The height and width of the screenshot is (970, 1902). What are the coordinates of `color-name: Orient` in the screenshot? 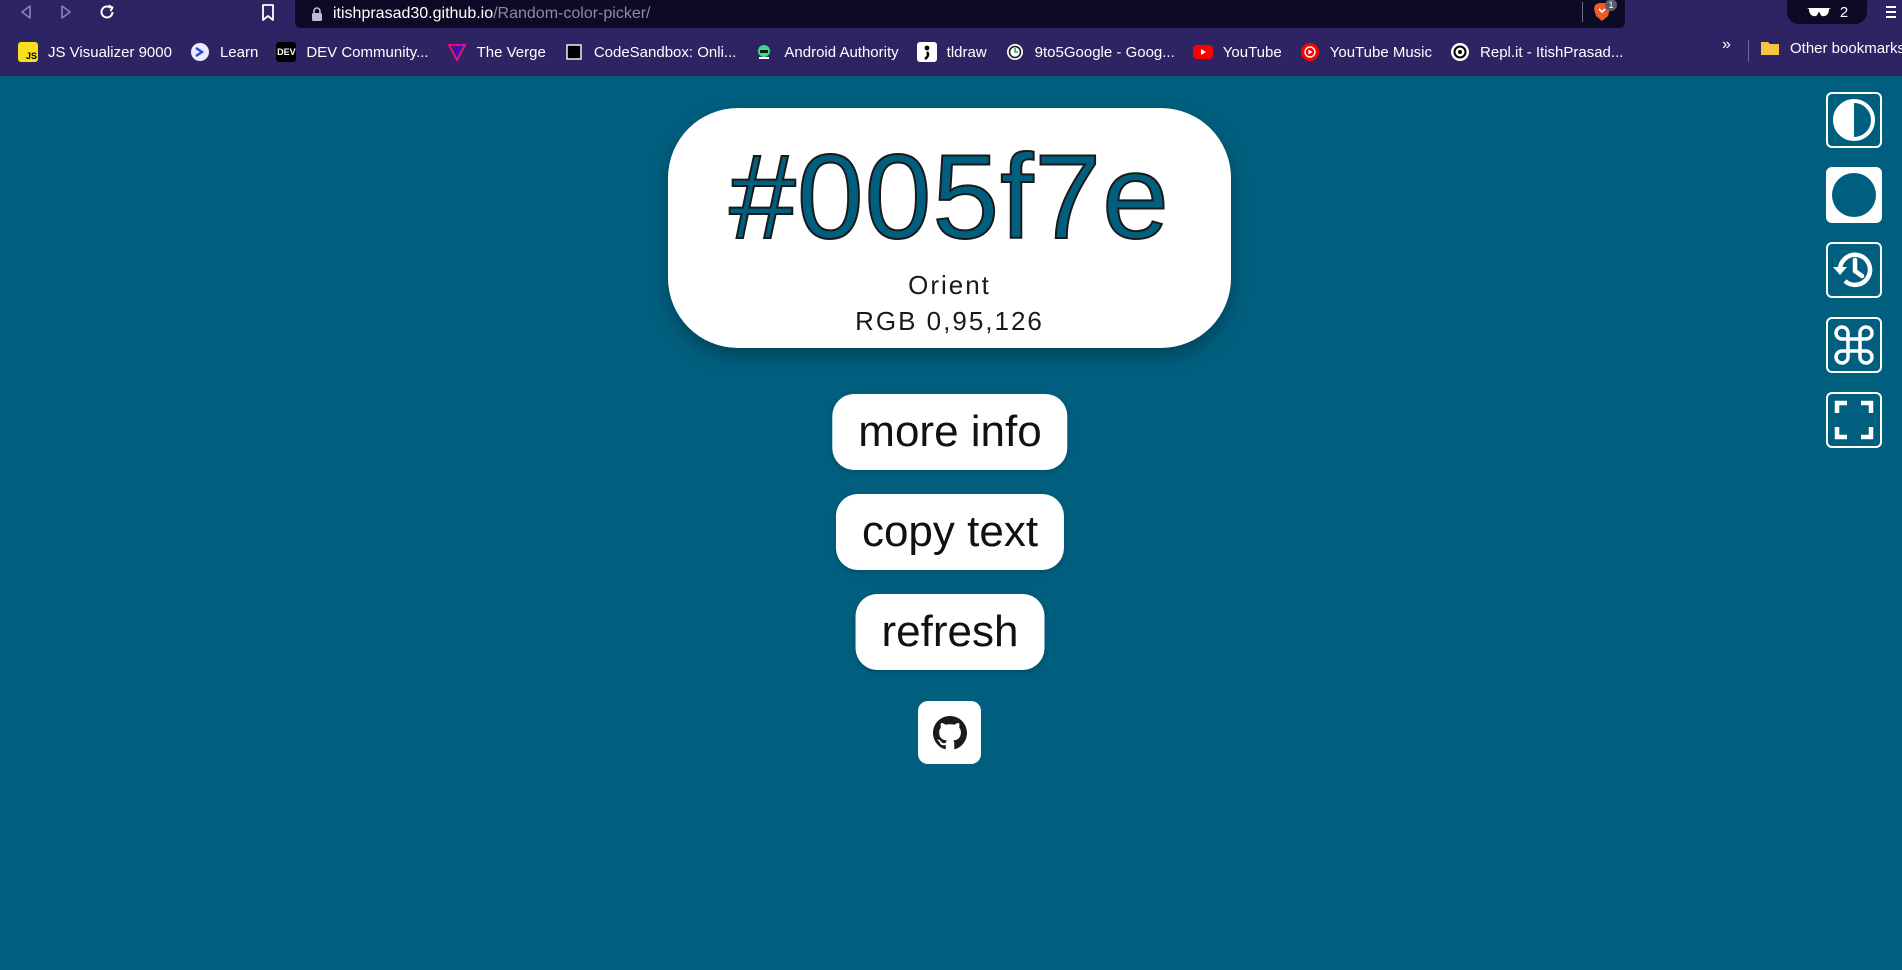 It's located at (949, 285).